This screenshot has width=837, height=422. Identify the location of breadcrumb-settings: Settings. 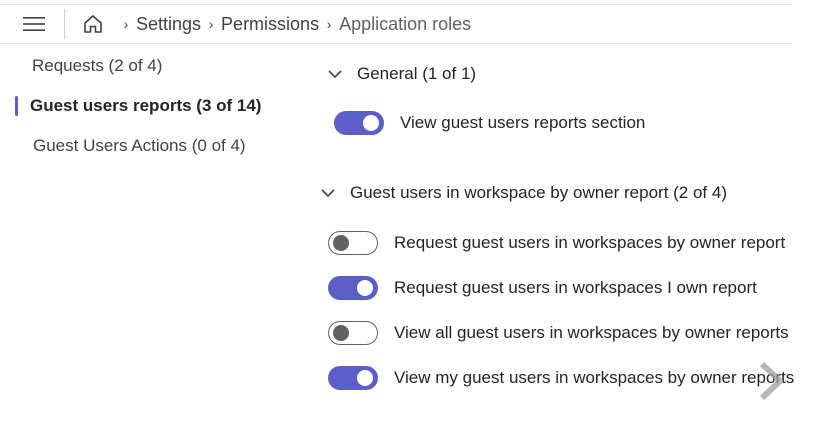
(168, 24).